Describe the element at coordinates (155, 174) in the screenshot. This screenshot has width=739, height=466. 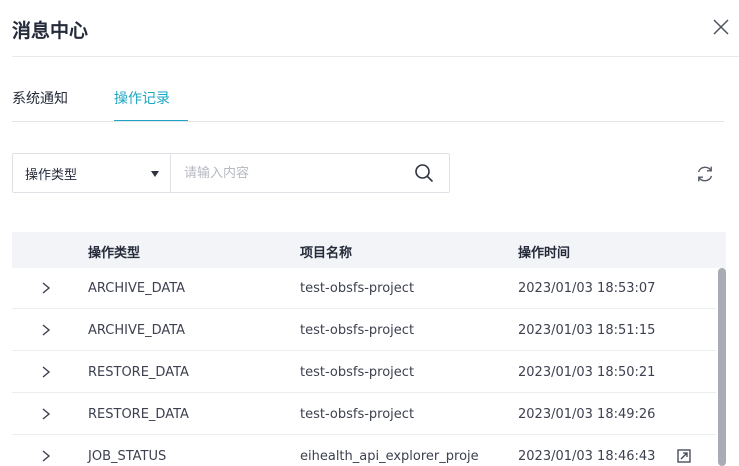
I see `caret-down-icon` at that location.